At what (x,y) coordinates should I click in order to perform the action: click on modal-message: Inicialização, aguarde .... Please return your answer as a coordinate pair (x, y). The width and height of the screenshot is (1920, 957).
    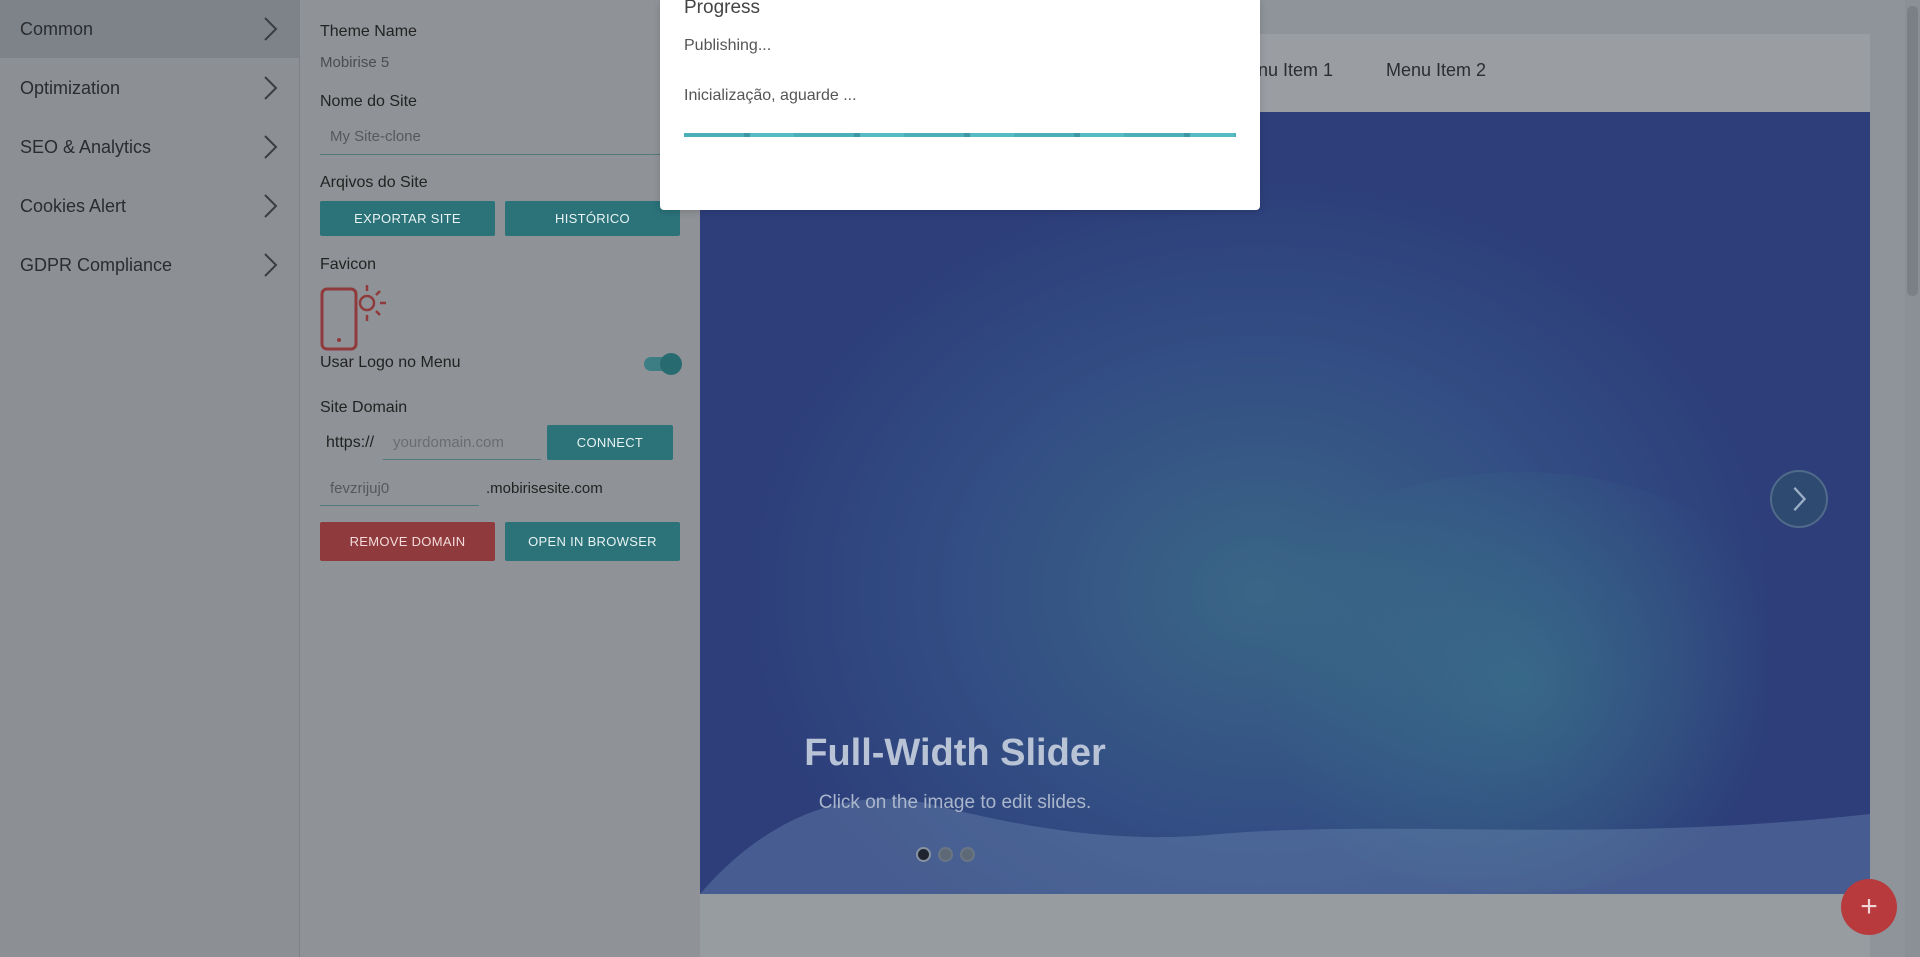
    Looking at the image, I should click on (770, 95).